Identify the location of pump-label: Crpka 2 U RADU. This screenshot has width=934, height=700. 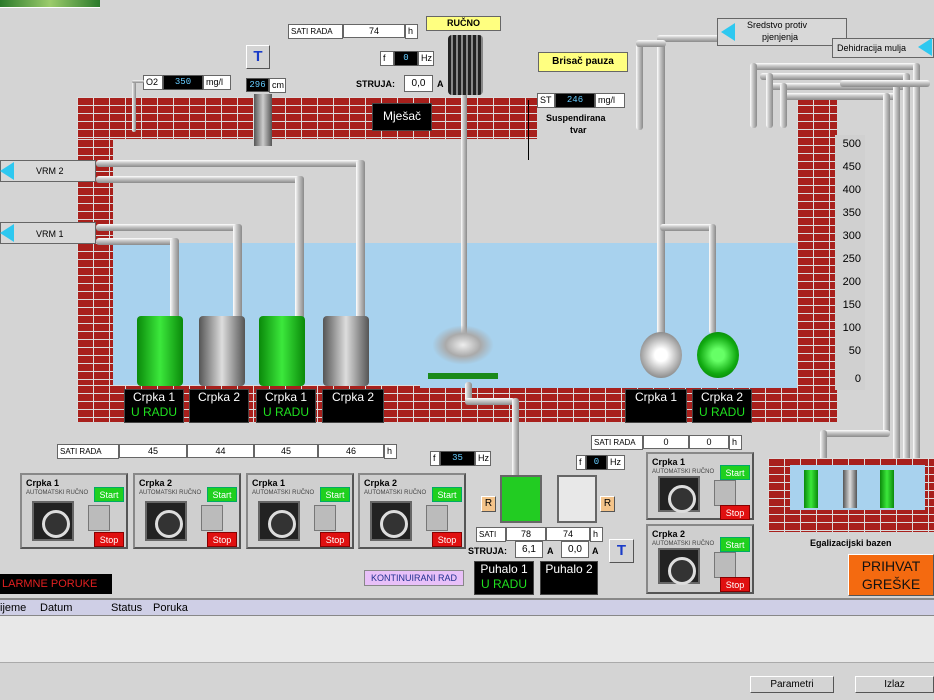
(722, 406).